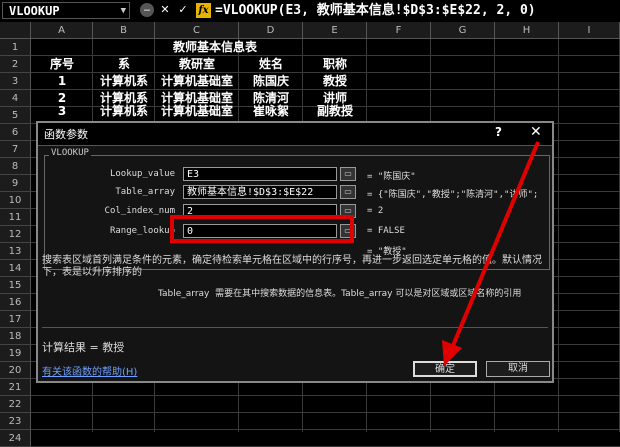 The image size is (620, 447). I want to click on column-header-c: C, so click(197, 30).